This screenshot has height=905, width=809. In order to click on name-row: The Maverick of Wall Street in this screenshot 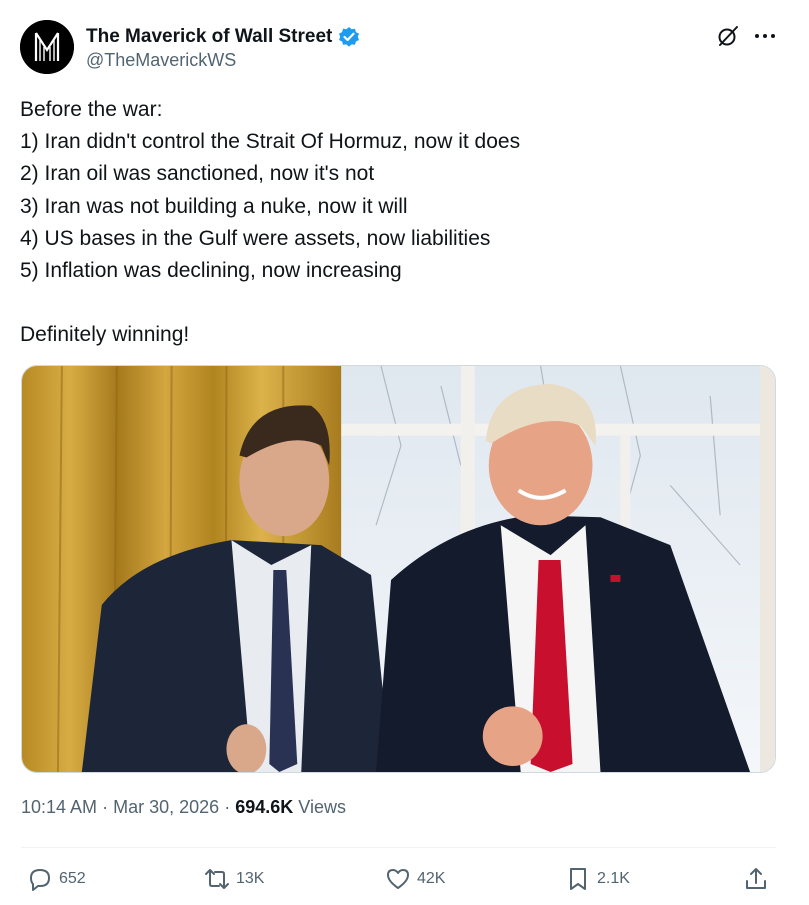, I will do `click(223, 37)`.